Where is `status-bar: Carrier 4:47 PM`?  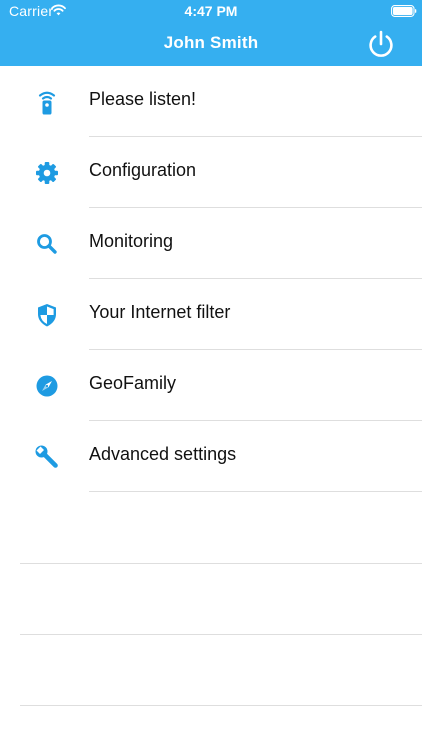 status-bar: Carrier 4:47 PM is located at coordinates (211, 11).